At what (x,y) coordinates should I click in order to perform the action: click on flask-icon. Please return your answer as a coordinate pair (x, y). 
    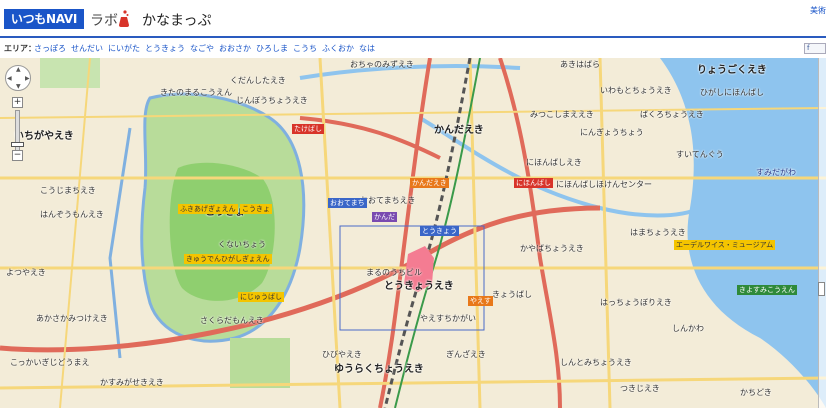
    Looking at the image, I should click on (124, 18).